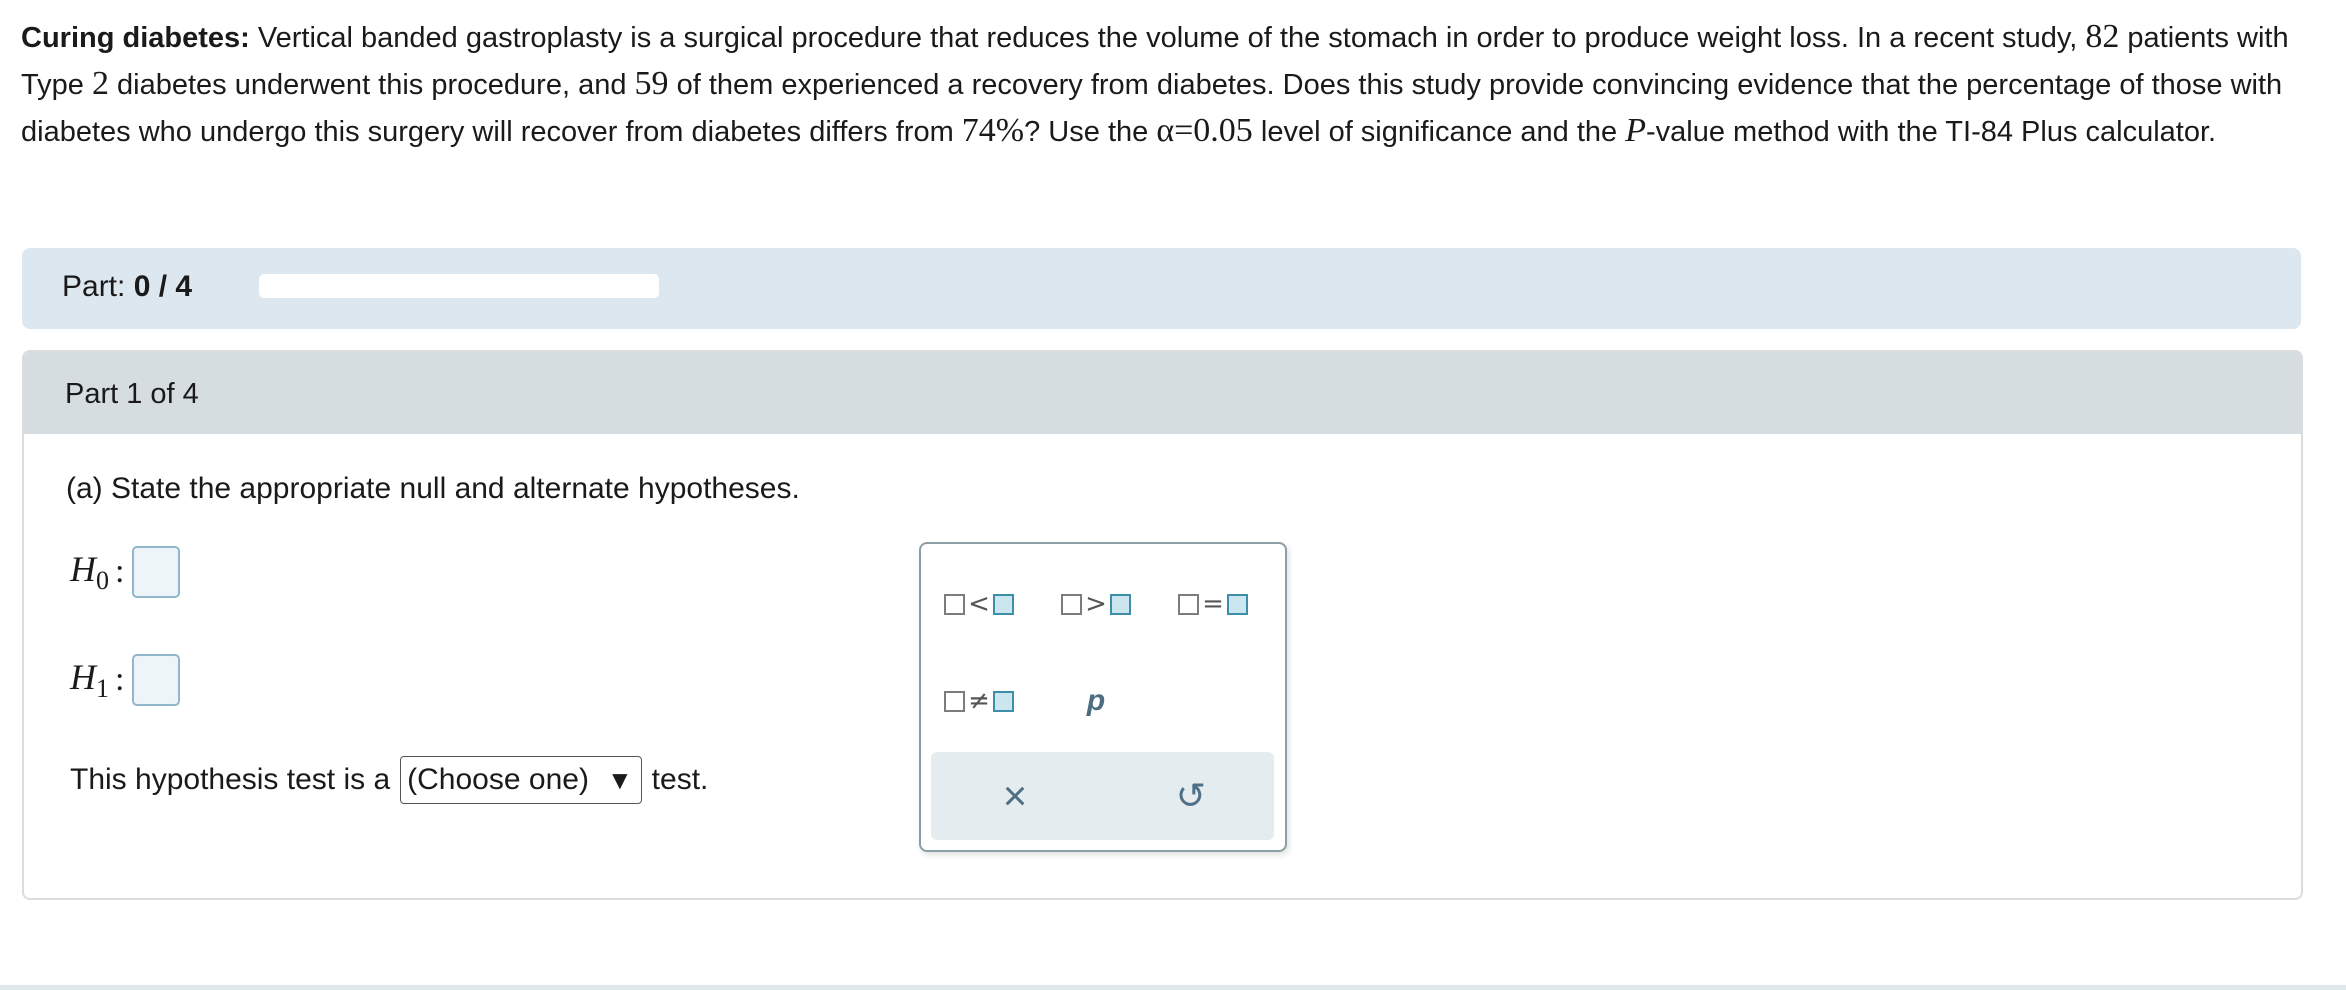 The width and height of the screenshot is (2346, 990). I want to click on p-button: p, so click(1096, 701).